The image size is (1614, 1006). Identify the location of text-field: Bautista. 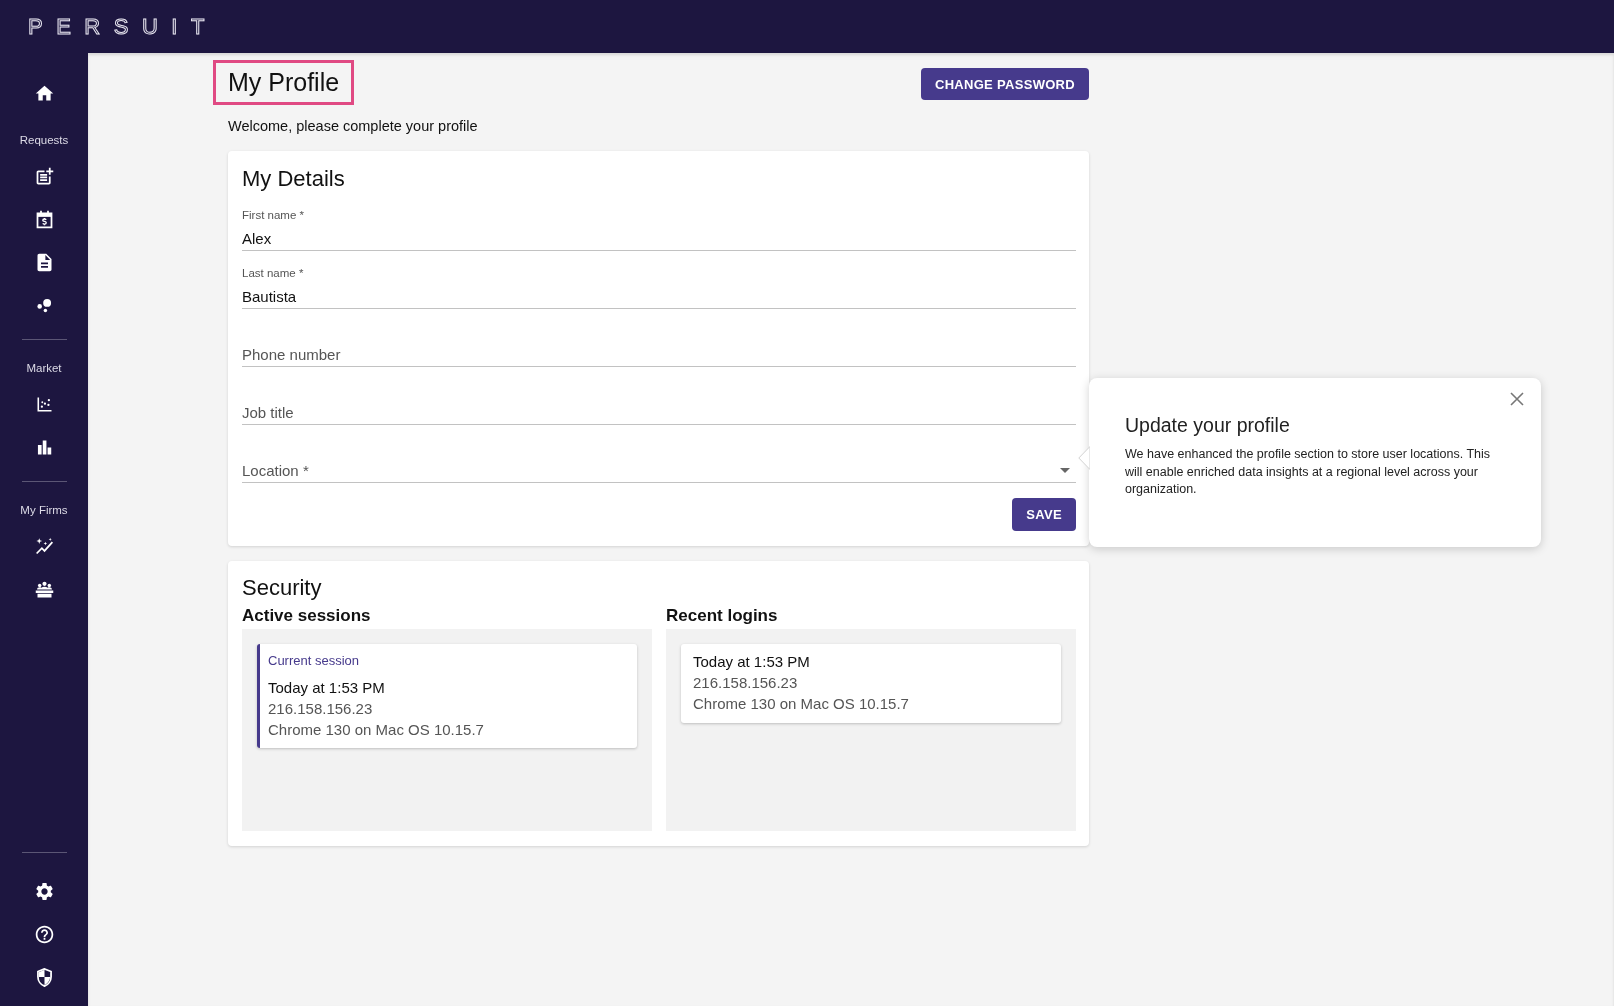
(659, 296).